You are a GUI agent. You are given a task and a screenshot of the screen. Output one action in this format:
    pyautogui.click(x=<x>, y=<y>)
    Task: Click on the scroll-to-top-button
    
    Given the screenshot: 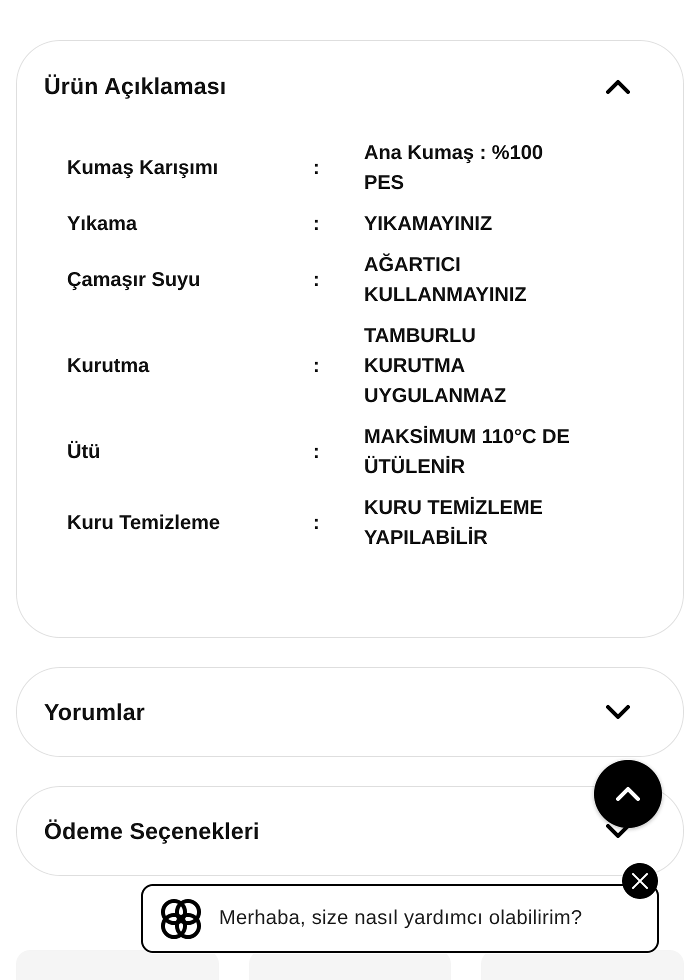 What is the action you would take?
    pyautogui.click(x=628, y=794)
    